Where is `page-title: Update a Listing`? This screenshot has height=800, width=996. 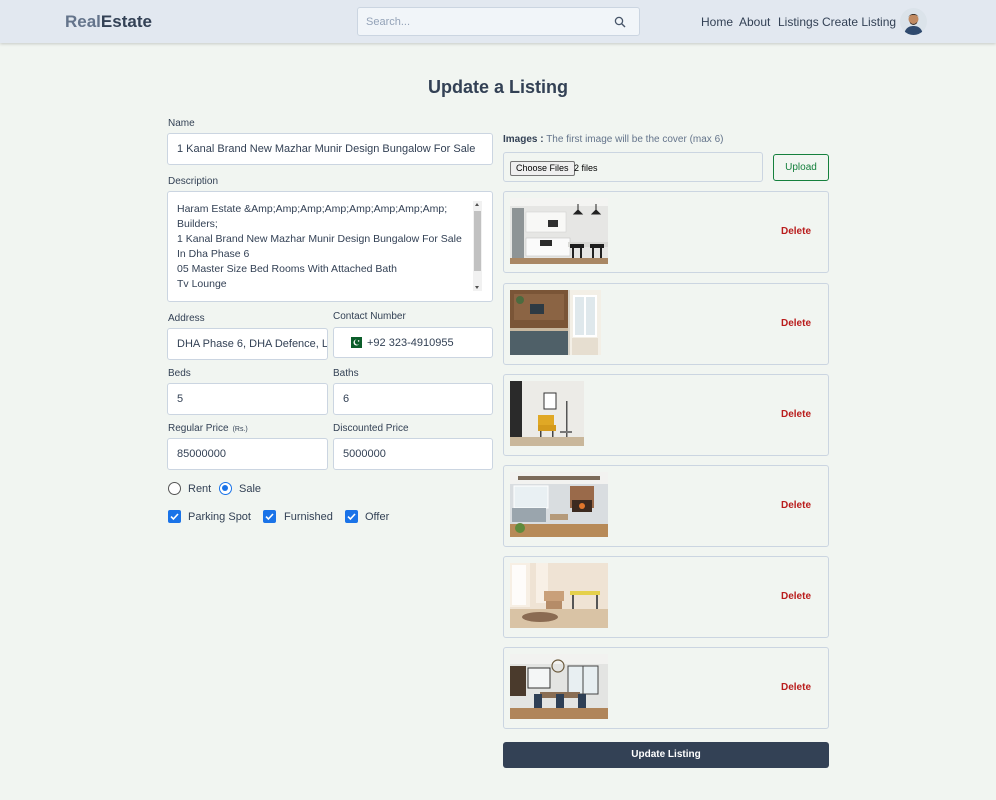
page-title: Update a Listing is located at coordinates (497, 87).